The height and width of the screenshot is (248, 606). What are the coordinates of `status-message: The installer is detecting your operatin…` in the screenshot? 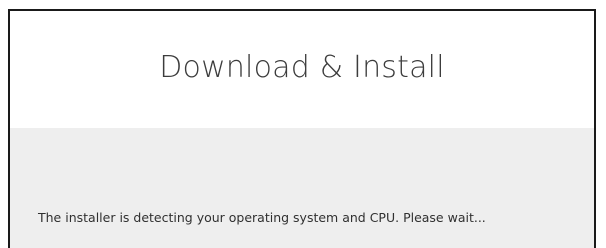 It's located at (262, 217).